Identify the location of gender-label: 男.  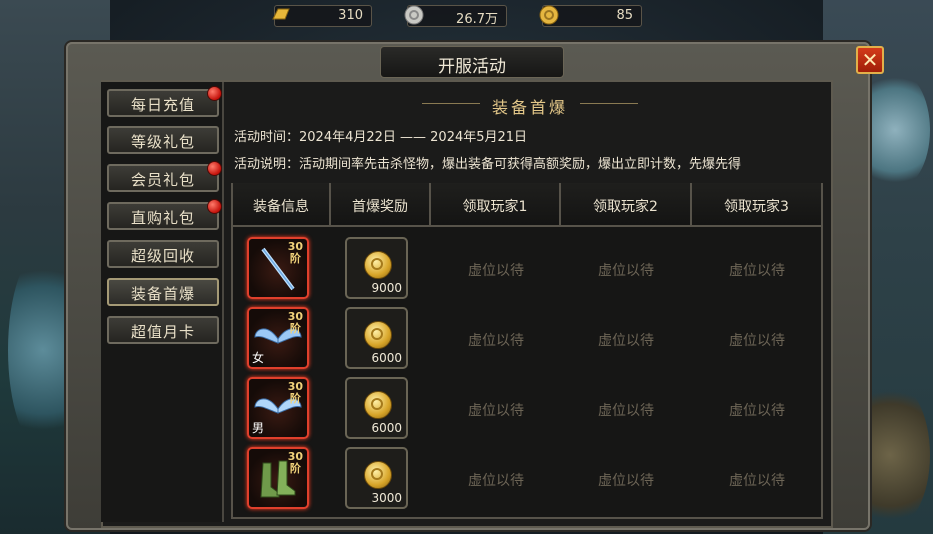
(258, 428).